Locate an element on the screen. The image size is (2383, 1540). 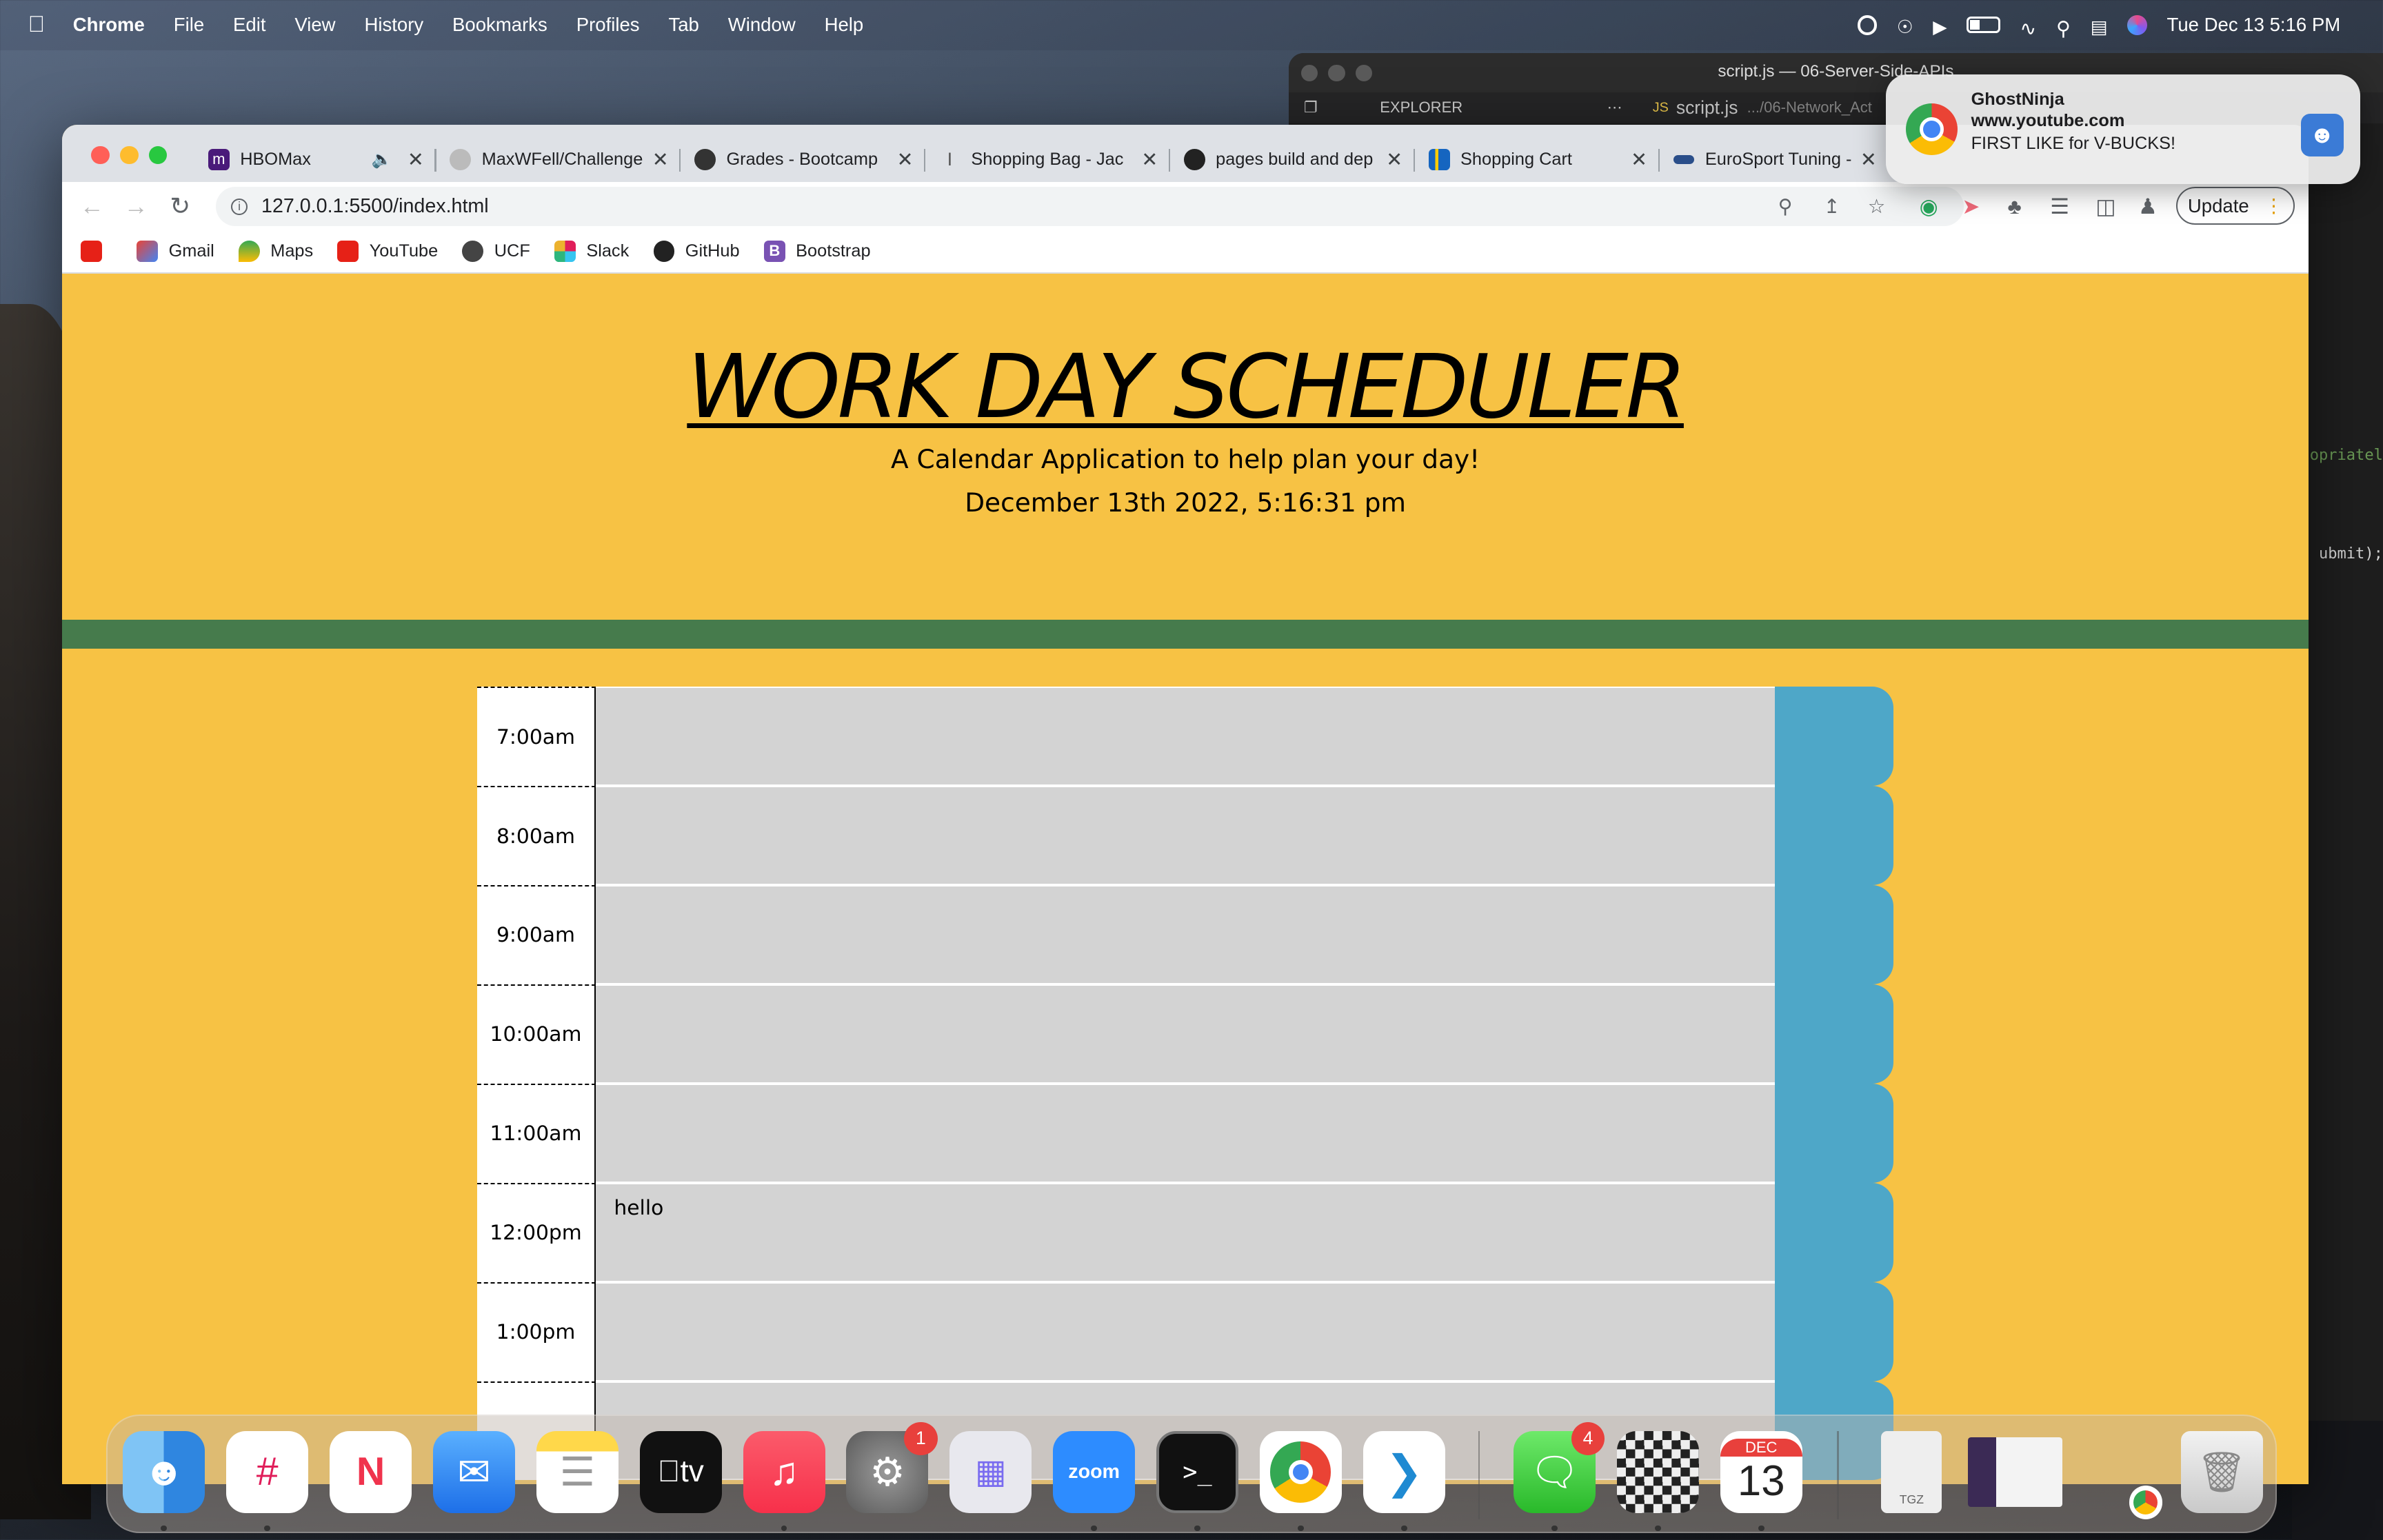
zoom-window-button is located at coordinates (158, 155).